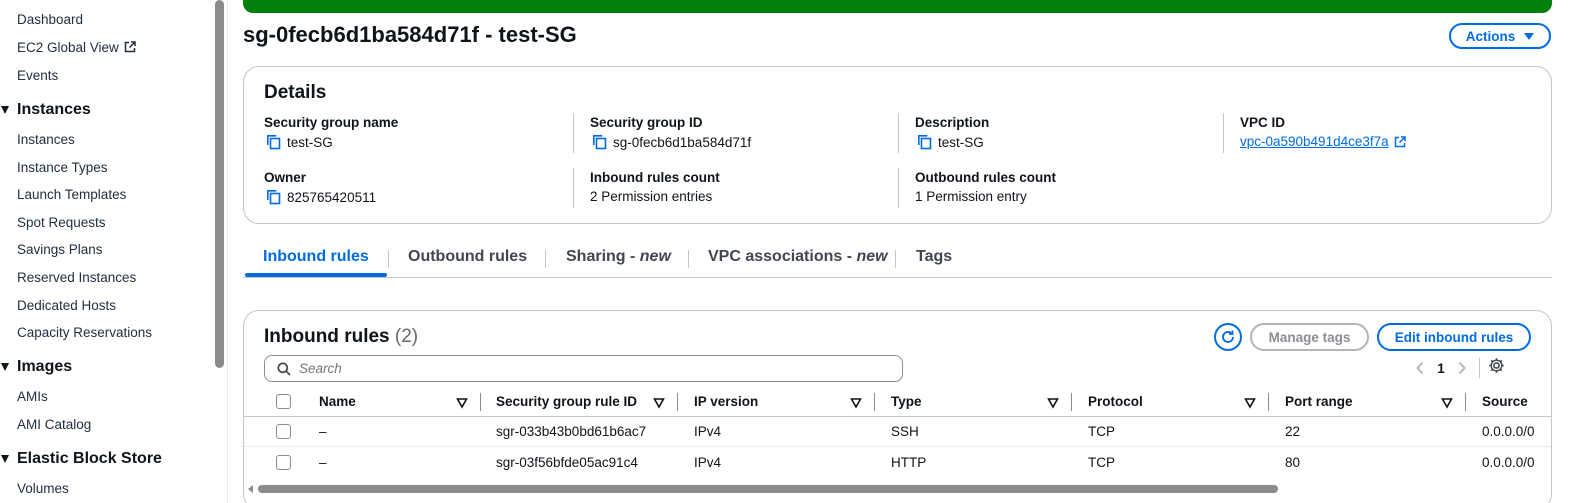  I want to click on sidebar-item-instance-types: Instance Types, so click(62, 167).